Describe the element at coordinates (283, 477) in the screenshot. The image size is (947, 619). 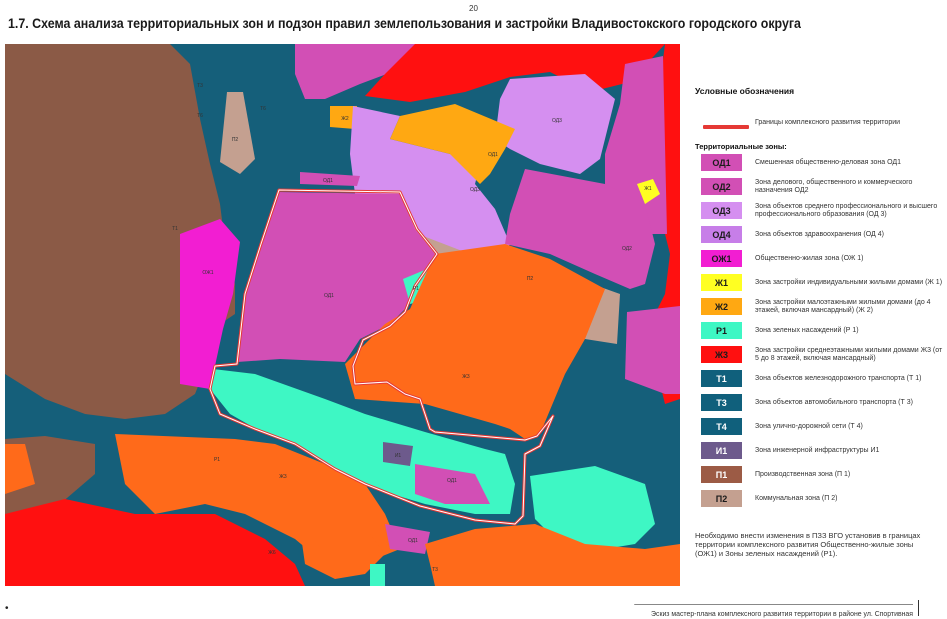
I see `map-label-zh3b: Ж3` at that location.